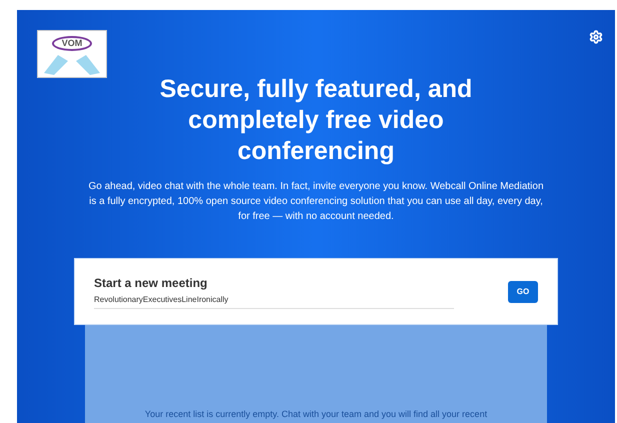  Describe the element at coordinates (151, 283) in the screenshot. I see `meeting-title: Start a new meeting` at that location.